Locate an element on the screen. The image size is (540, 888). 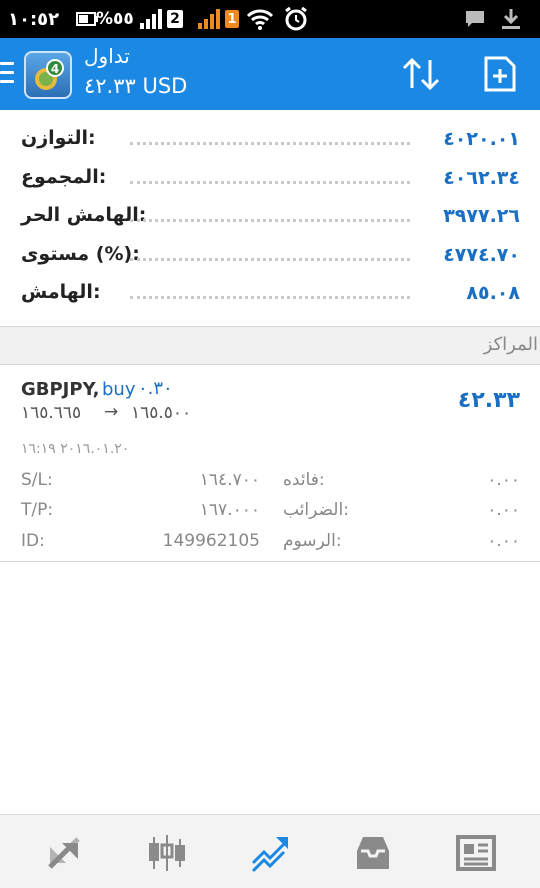
position-profit: ٤٢.٣٣ is located at coordinates (488, 400).